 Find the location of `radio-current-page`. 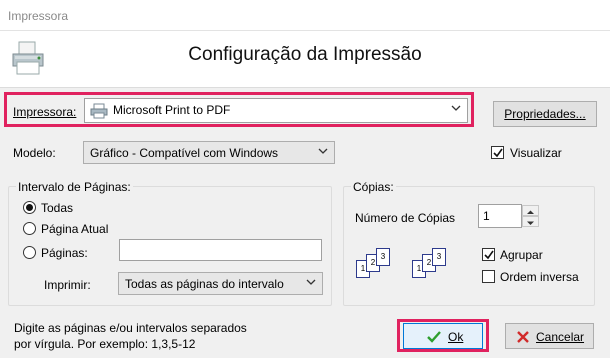

radio-current-page is located at coordinates (29, 228).